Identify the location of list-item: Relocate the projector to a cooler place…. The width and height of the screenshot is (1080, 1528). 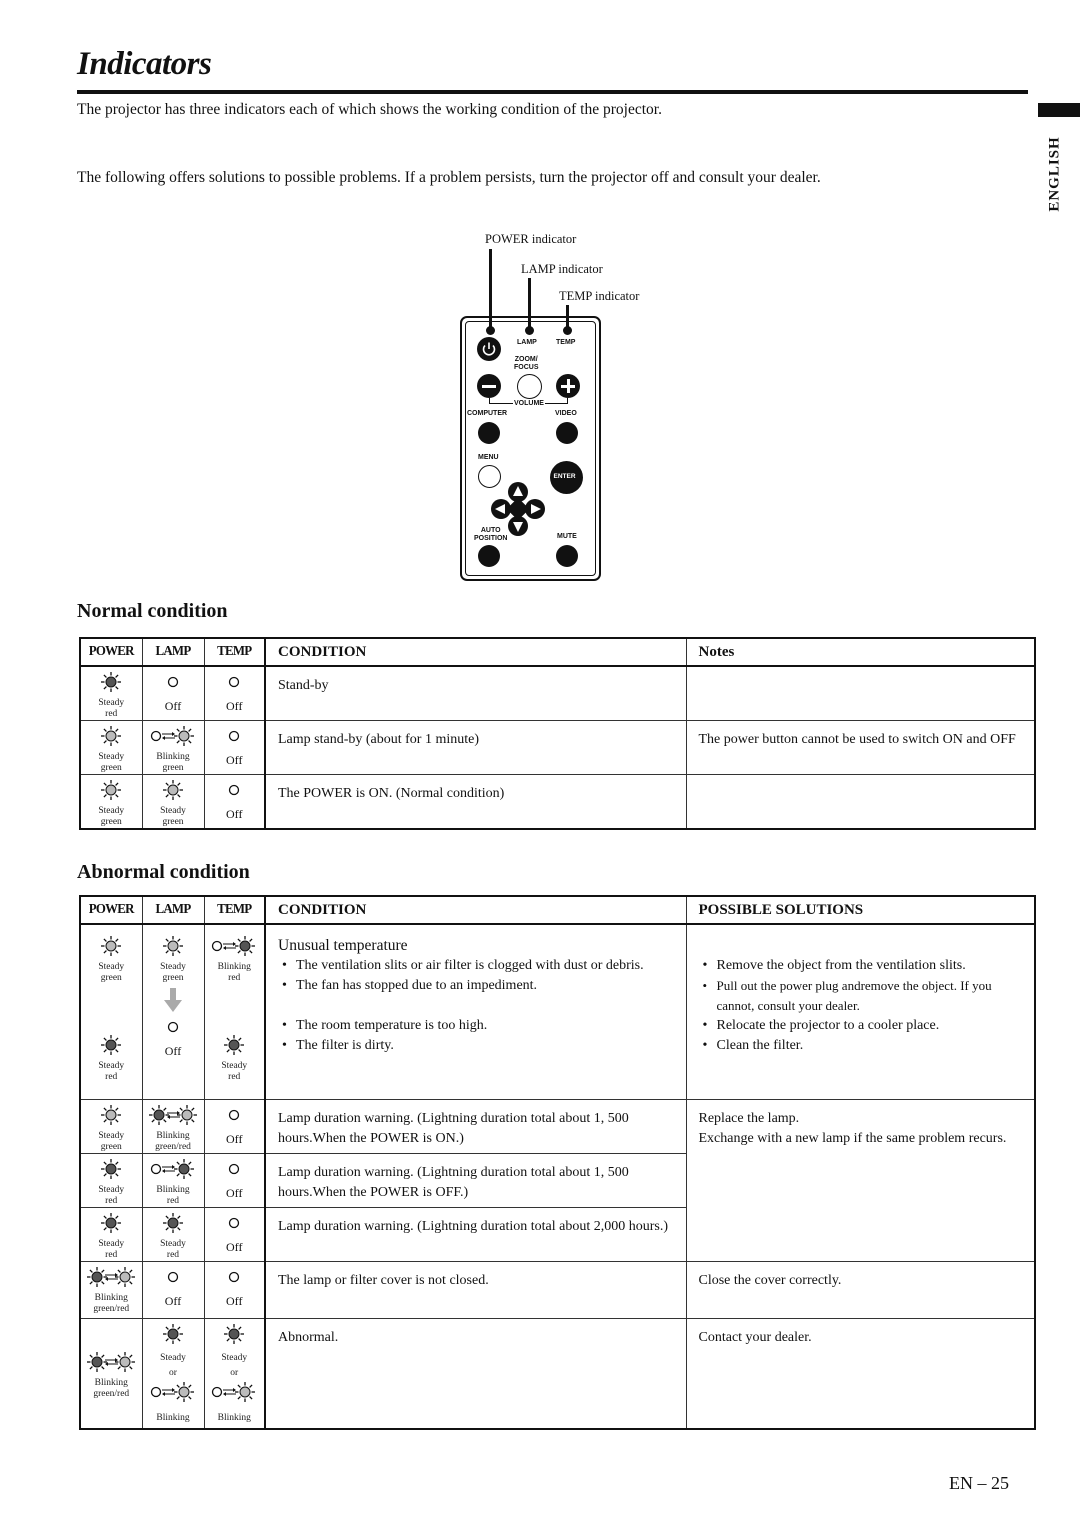
(861, 1026).